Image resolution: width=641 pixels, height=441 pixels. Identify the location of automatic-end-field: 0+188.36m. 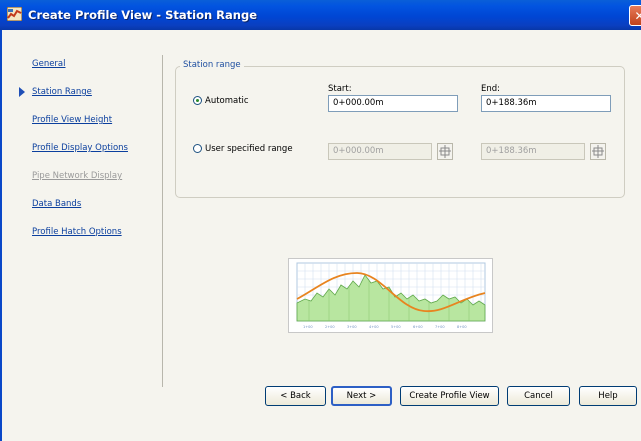
(546, 103).